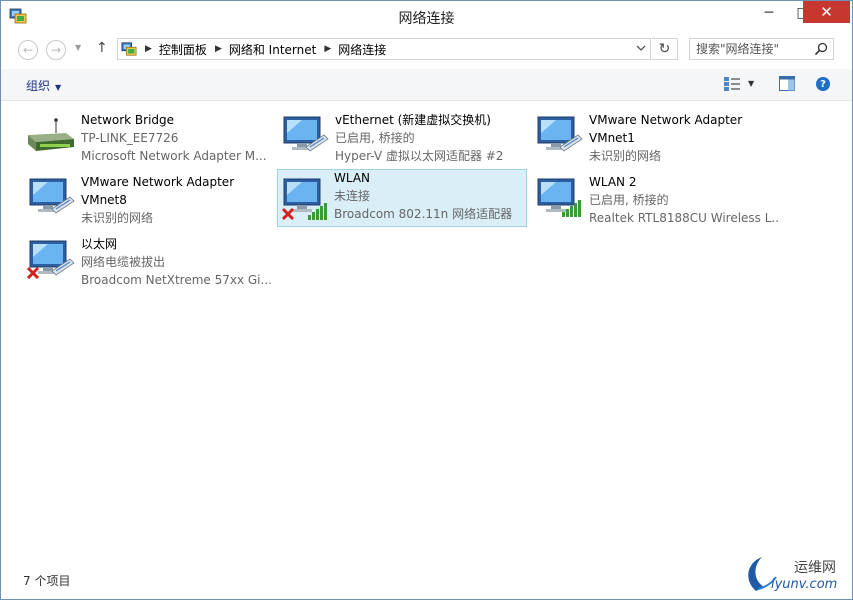  What do you see at coordinates (751, 83) in the screenshot?
I see `view-options-button: ▼` at bounding box center [751, 83].